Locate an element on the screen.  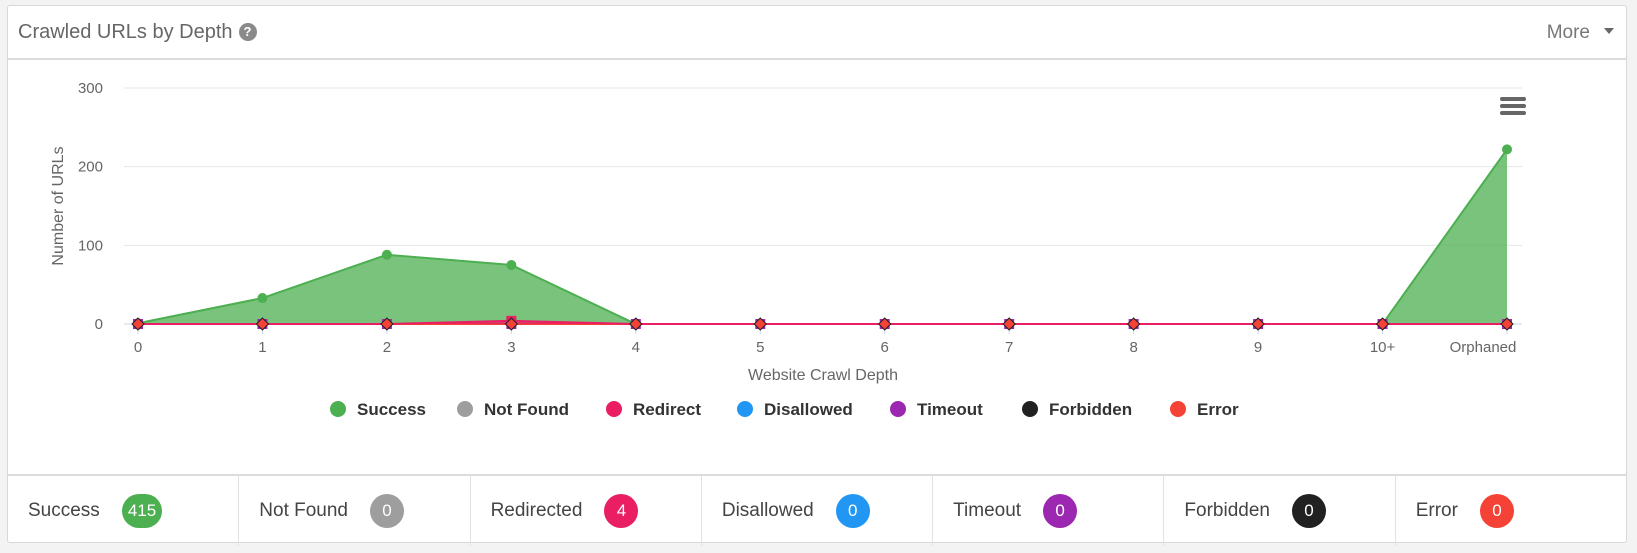
stat-not-found: Not Found 0 is located at coordinates (355, 511).